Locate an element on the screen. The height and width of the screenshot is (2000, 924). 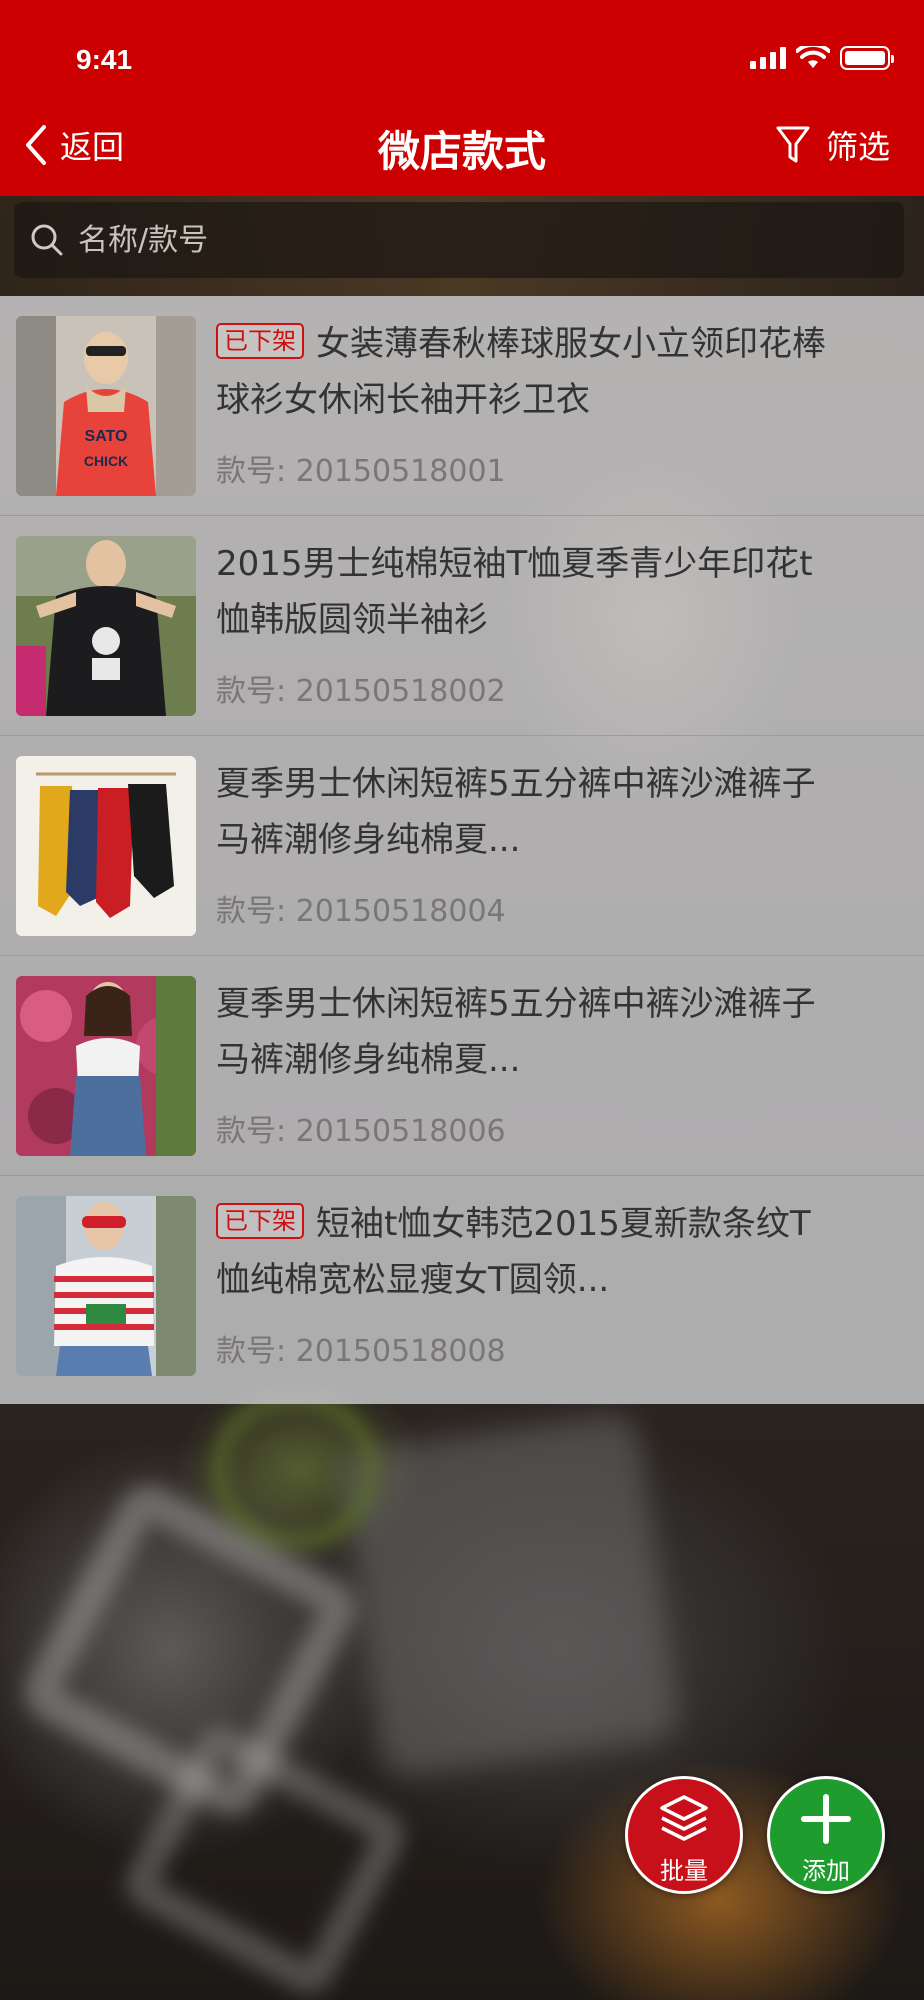
product-code: 款号: 20150518002 is located at coordinates (361, 688).